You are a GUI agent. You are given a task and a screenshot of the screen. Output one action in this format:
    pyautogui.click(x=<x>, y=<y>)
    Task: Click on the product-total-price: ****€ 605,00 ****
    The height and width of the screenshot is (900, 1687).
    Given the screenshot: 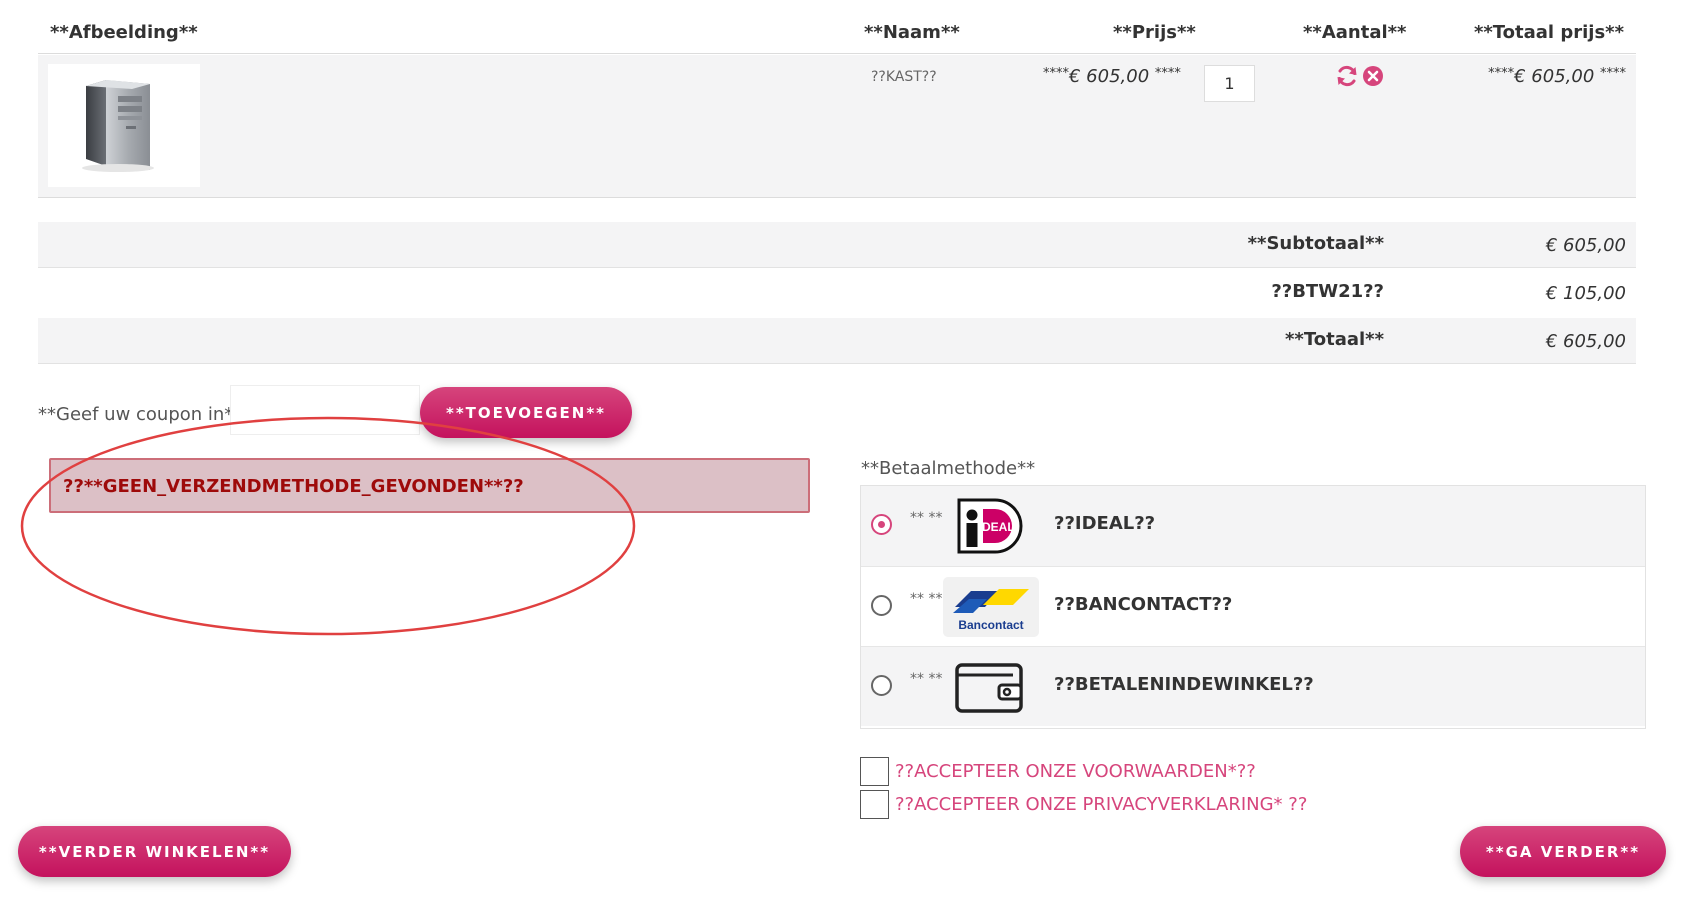 What is the action you would take?
    pyautogui.click(x=1557, y=76)
    